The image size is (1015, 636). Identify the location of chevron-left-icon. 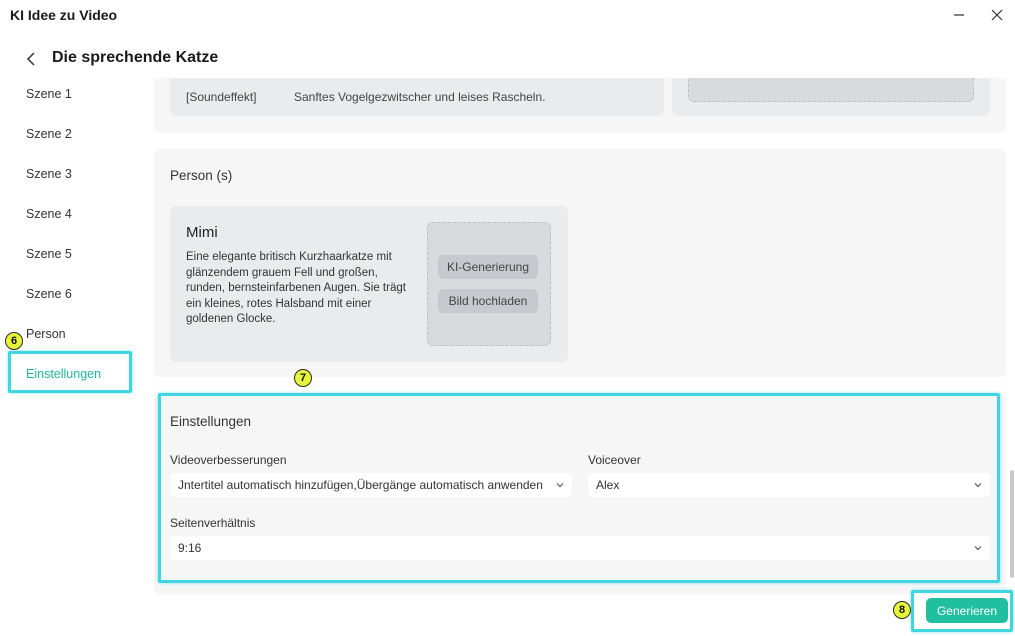
(30, 59).